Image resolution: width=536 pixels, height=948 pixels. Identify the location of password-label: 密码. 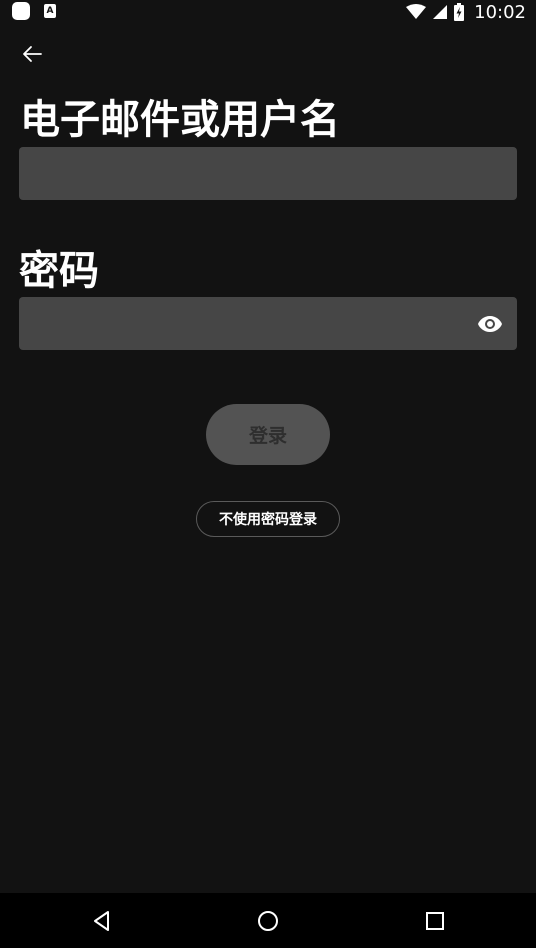
(59, 271).